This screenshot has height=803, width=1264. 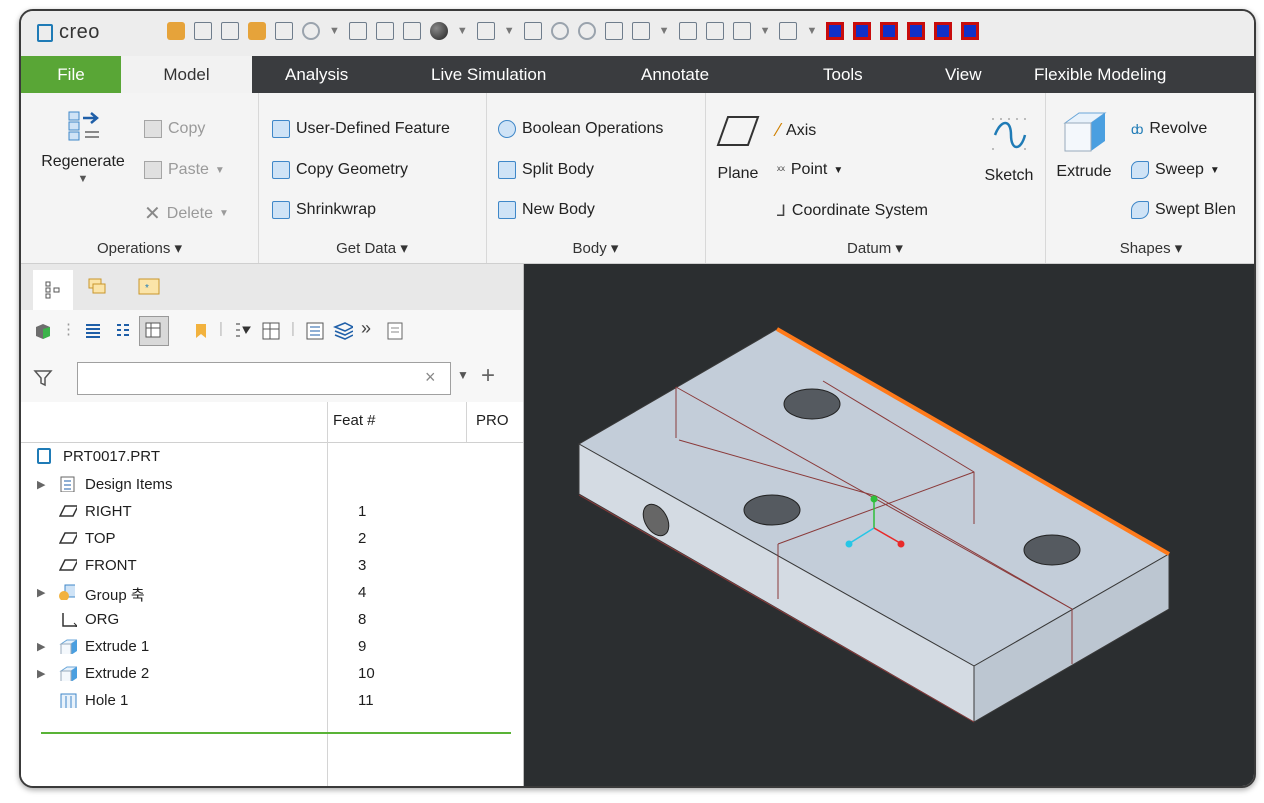 What do you see at coordinates (675, 74) in the screenshot?
I see `tab-annotate: Annotate` at bounding box center [675, 74].